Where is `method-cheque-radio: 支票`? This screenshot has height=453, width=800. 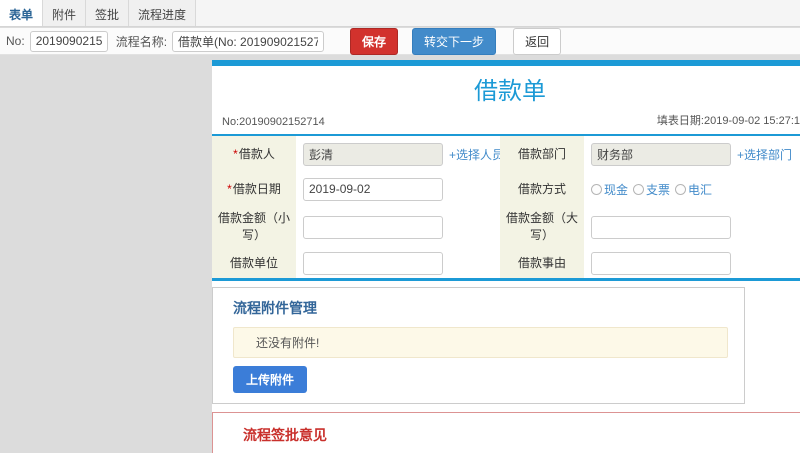 method-cheque-radio: 支票 is located at coordinates (651, 189).